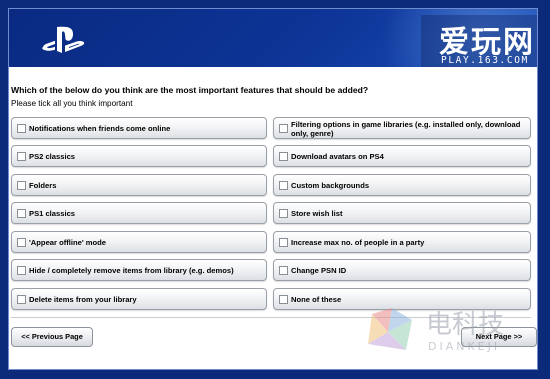 This screenshot has width=550, height=379. What do you see at coordinates (139, 156) in the screenshot?
I see `option-ps2-classics: PS2 classics` at bounding box center [139, 156].